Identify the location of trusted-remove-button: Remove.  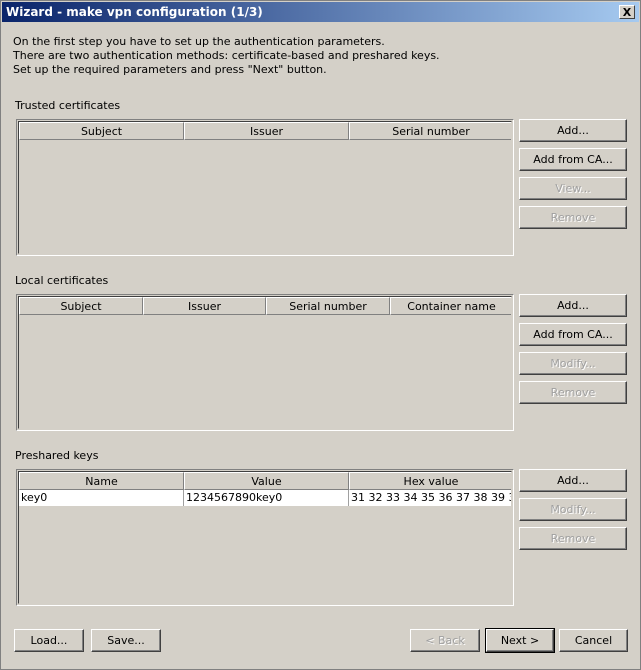
(573, 217).